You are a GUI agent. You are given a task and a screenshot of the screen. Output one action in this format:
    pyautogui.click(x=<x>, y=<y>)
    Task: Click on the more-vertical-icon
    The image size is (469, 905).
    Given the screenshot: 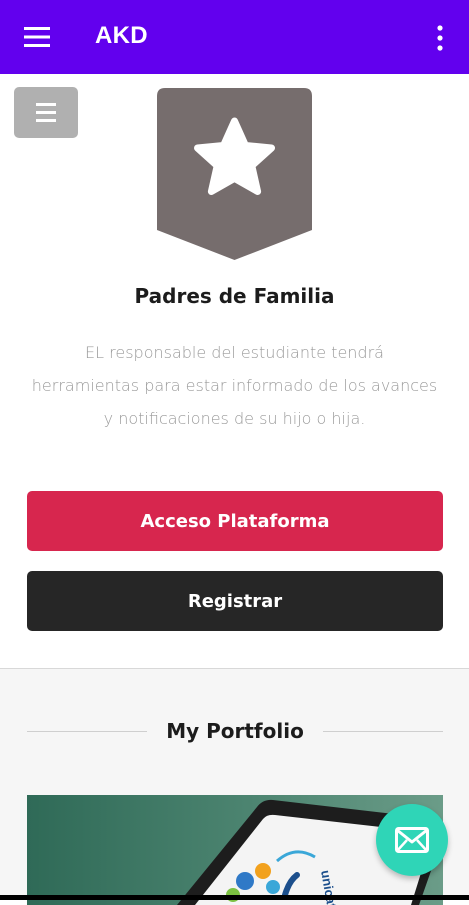 What is the action you would take?
    pyautogui.click(x=440, y=38)
    